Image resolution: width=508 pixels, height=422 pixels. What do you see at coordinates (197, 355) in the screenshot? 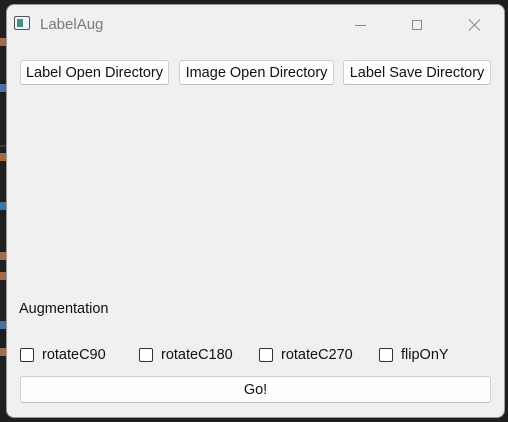
I see `checkbox-label: rotateC180` at bounding box center [197, 355].